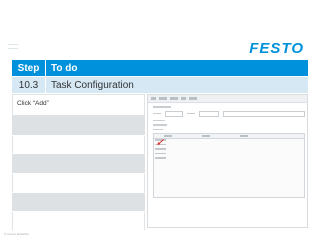 This screenshot has width=320, height=240. What do you see at coordinates (160, 84) in the screenshot?
I see `step-table-row: 10.3 Task Configuration` at bounding box center [160, 84].